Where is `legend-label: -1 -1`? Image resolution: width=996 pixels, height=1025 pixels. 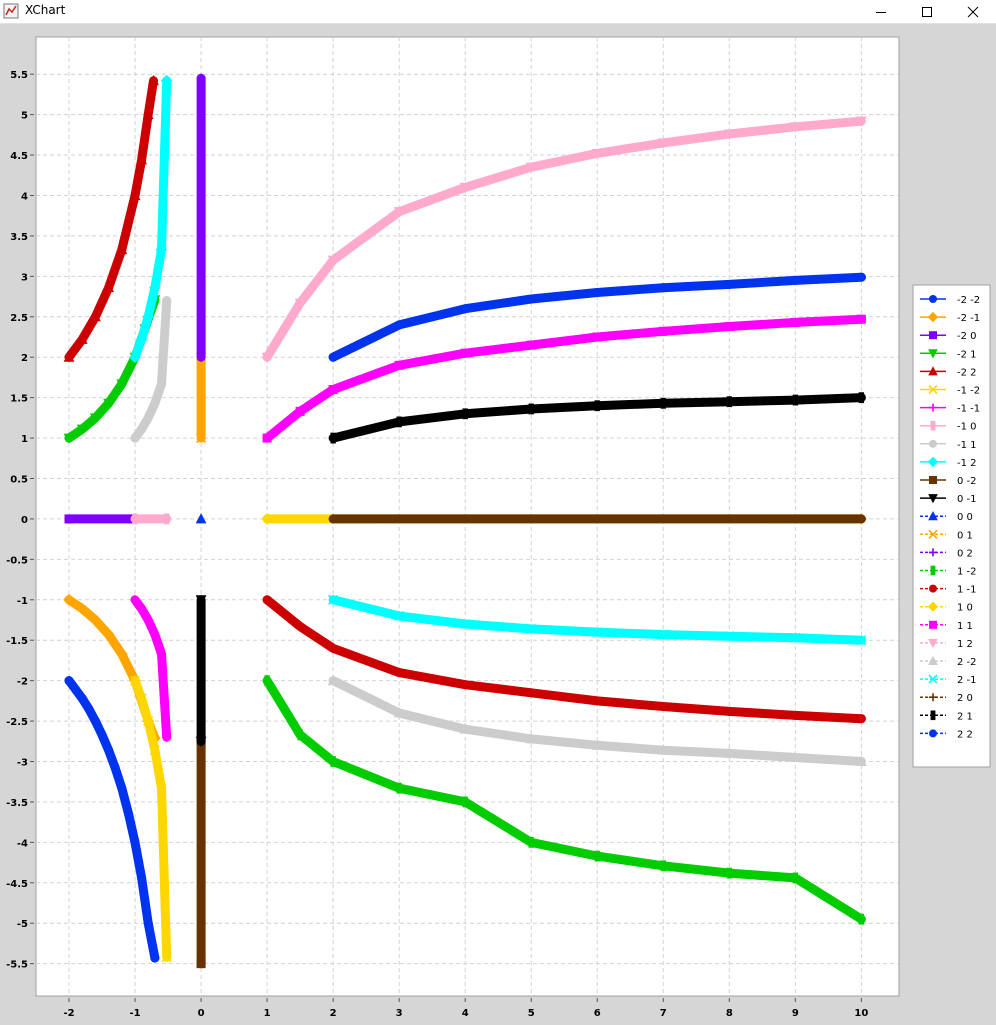 legend-label: -1 -1 is located at coordinates (968, 409).